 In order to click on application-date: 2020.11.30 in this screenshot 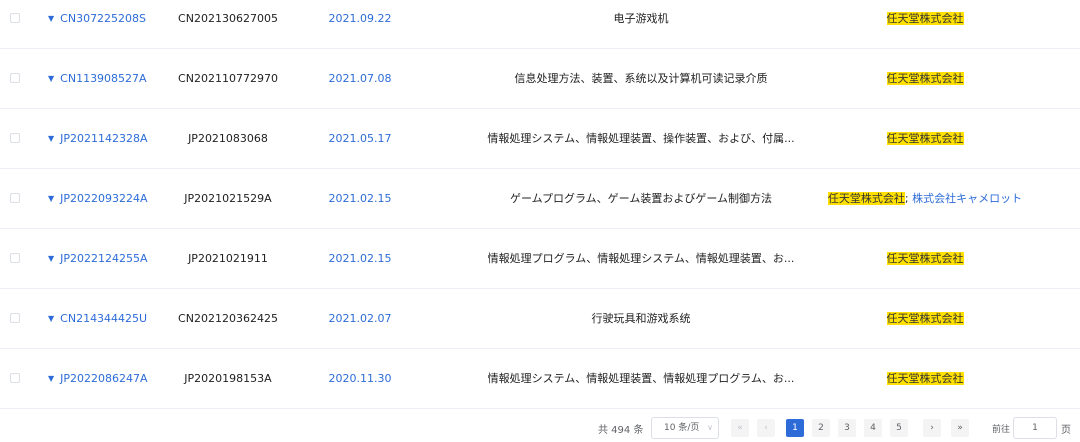, I will do `click(360, 378)`.